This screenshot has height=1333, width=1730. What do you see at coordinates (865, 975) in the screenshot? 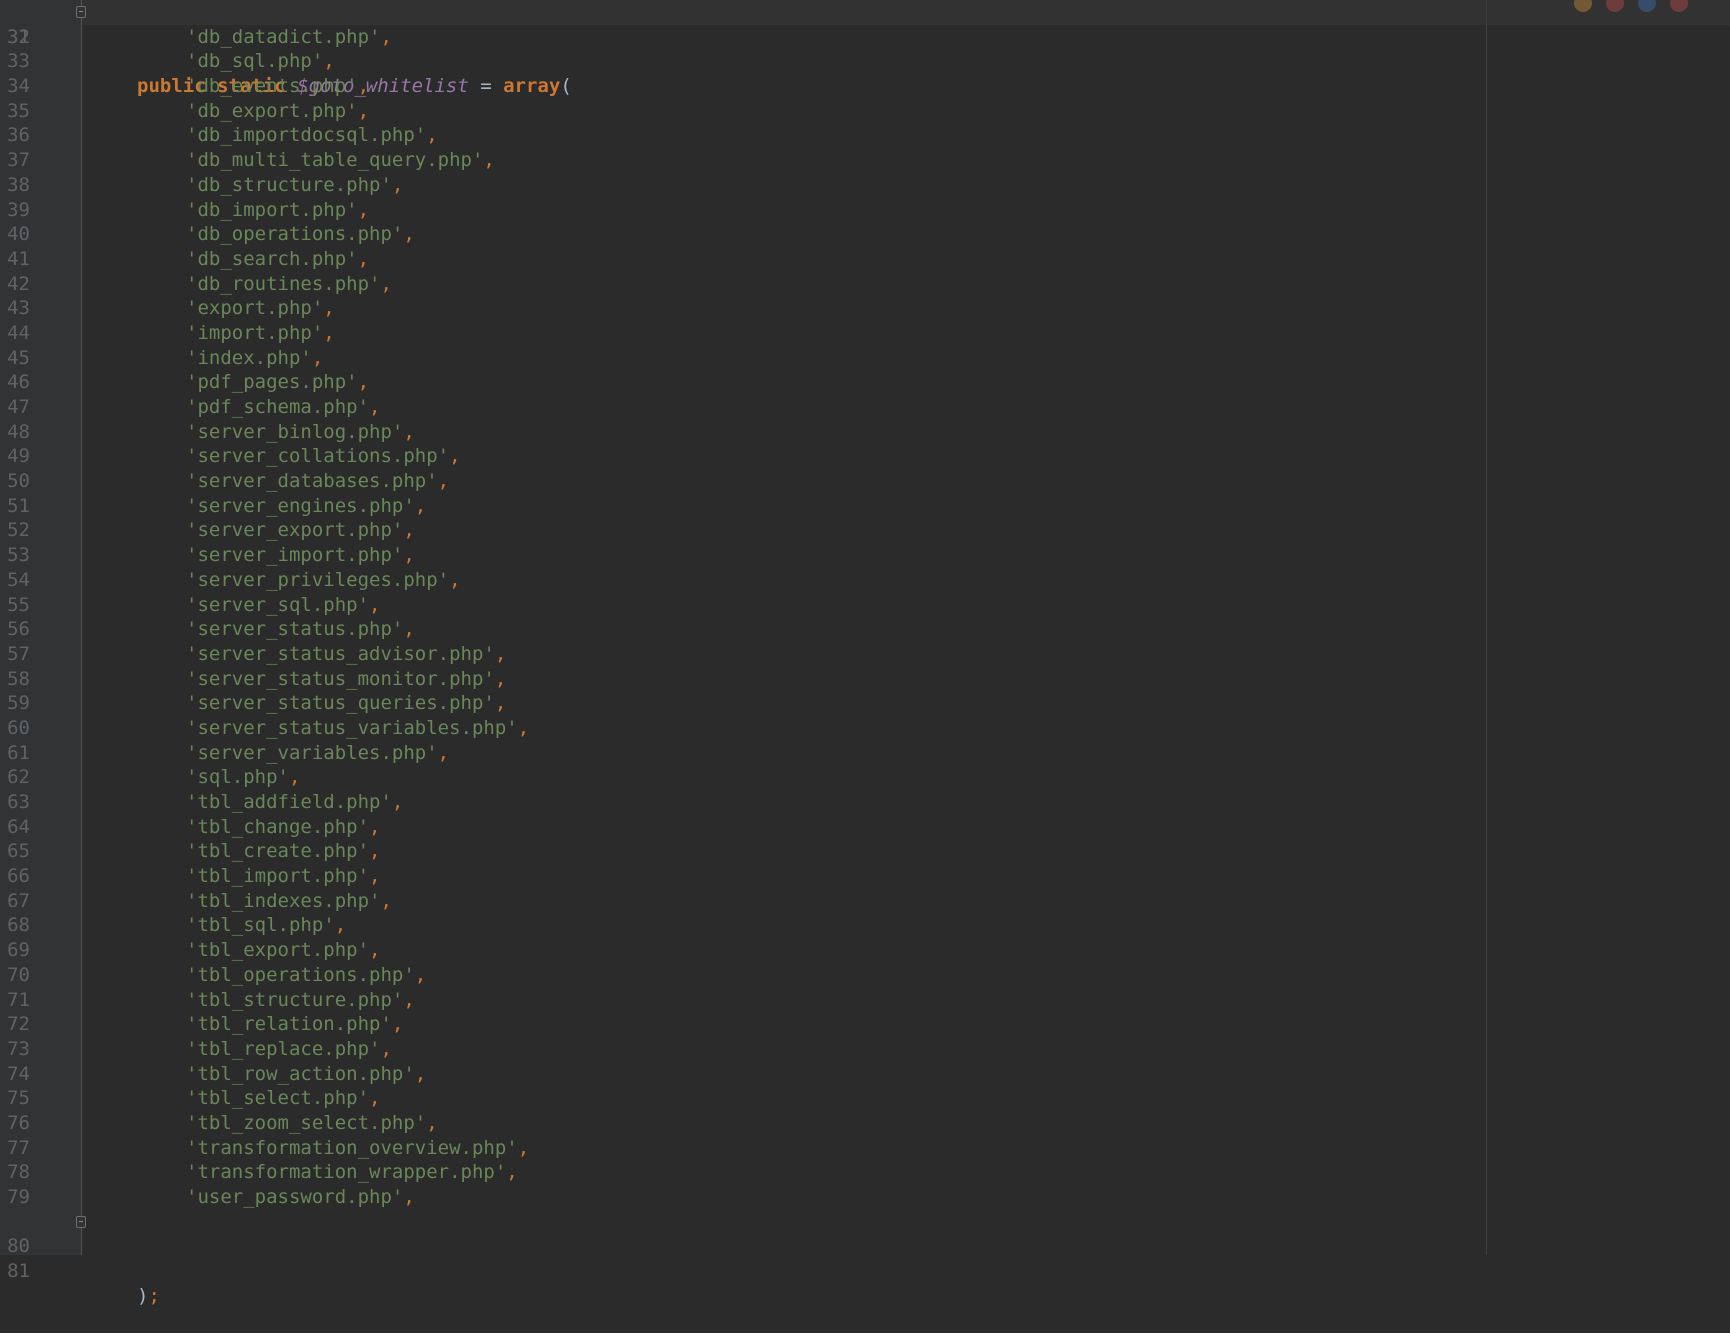
I see `code-line-entry: 70 'tbl_operations.php',` at bounding box center [865, 975].